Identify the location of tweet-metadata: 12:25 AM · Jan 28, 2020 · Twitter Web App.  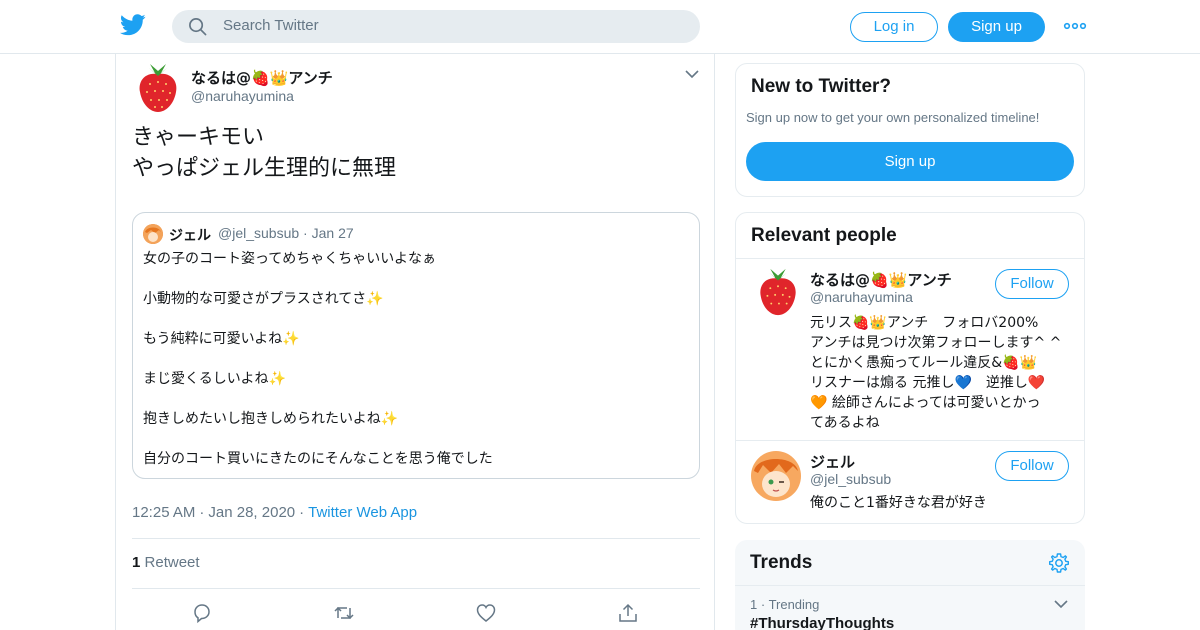
(275, 512).